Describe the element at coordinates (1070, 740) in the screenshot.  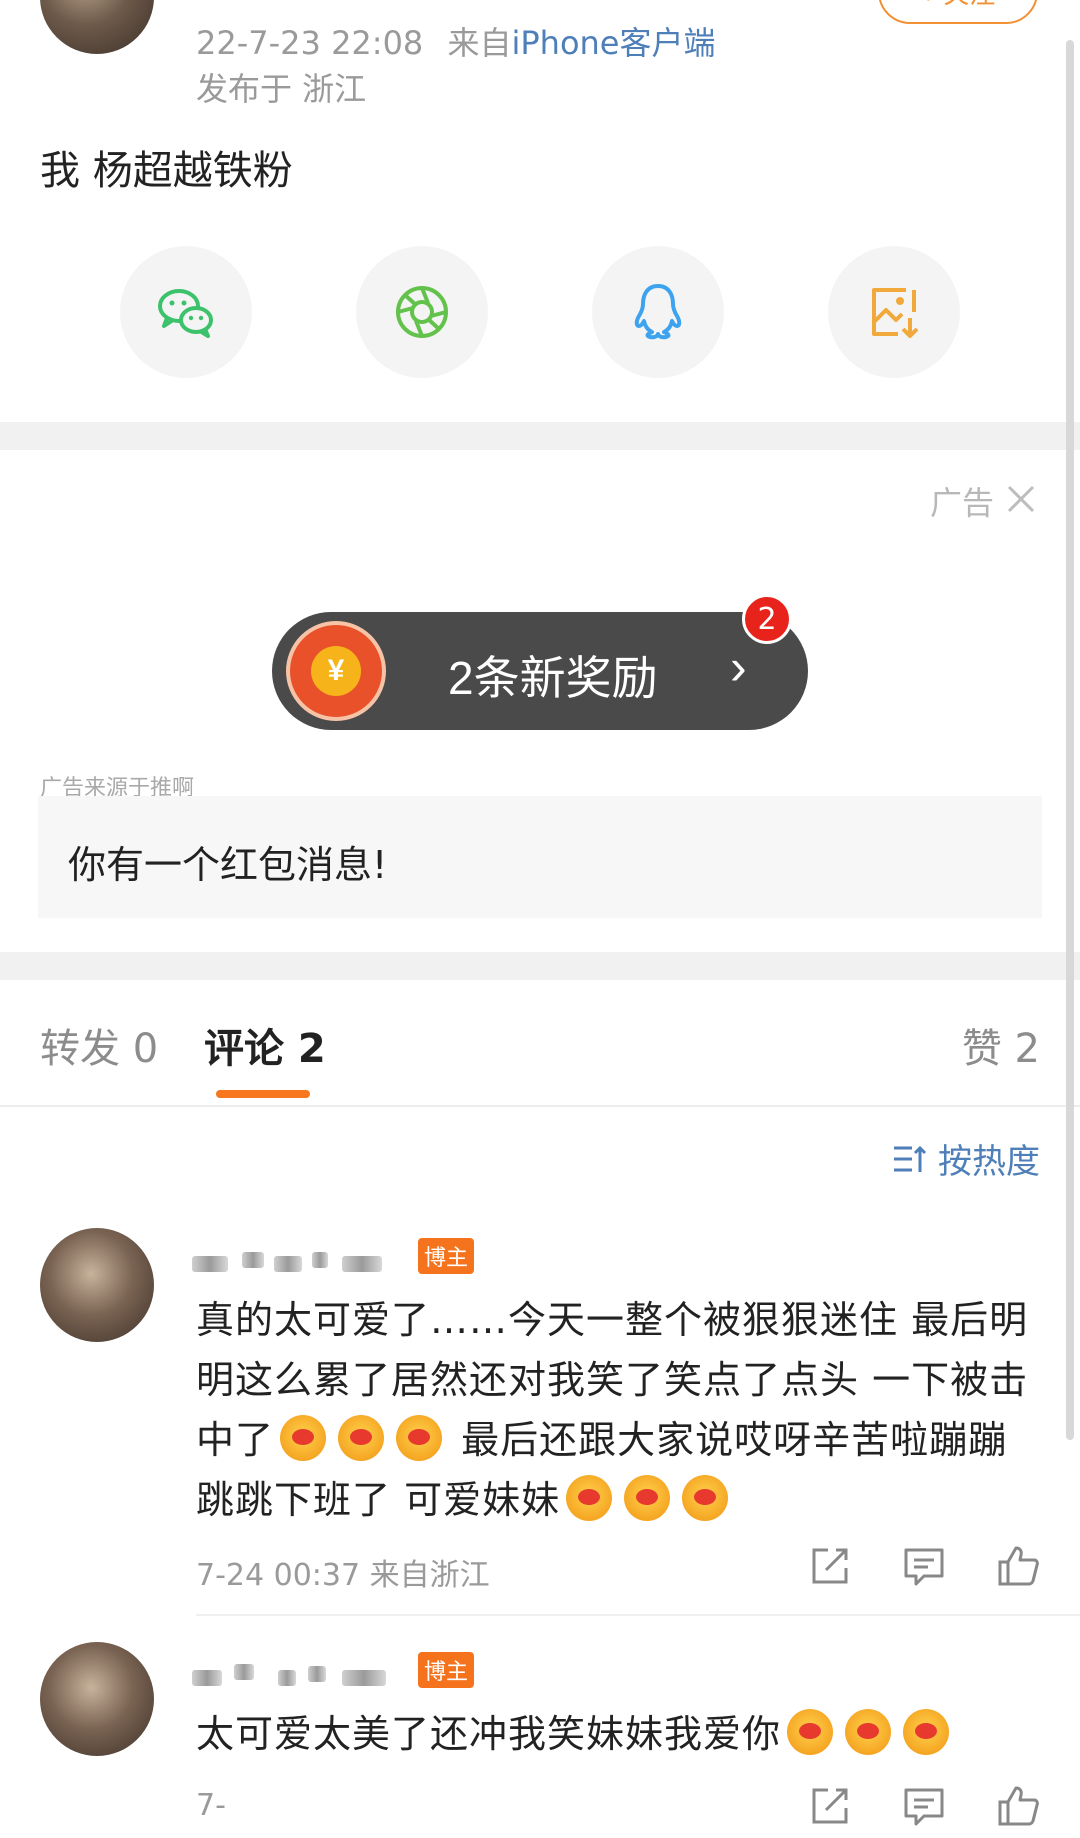
I see `scrollbar` at that location.